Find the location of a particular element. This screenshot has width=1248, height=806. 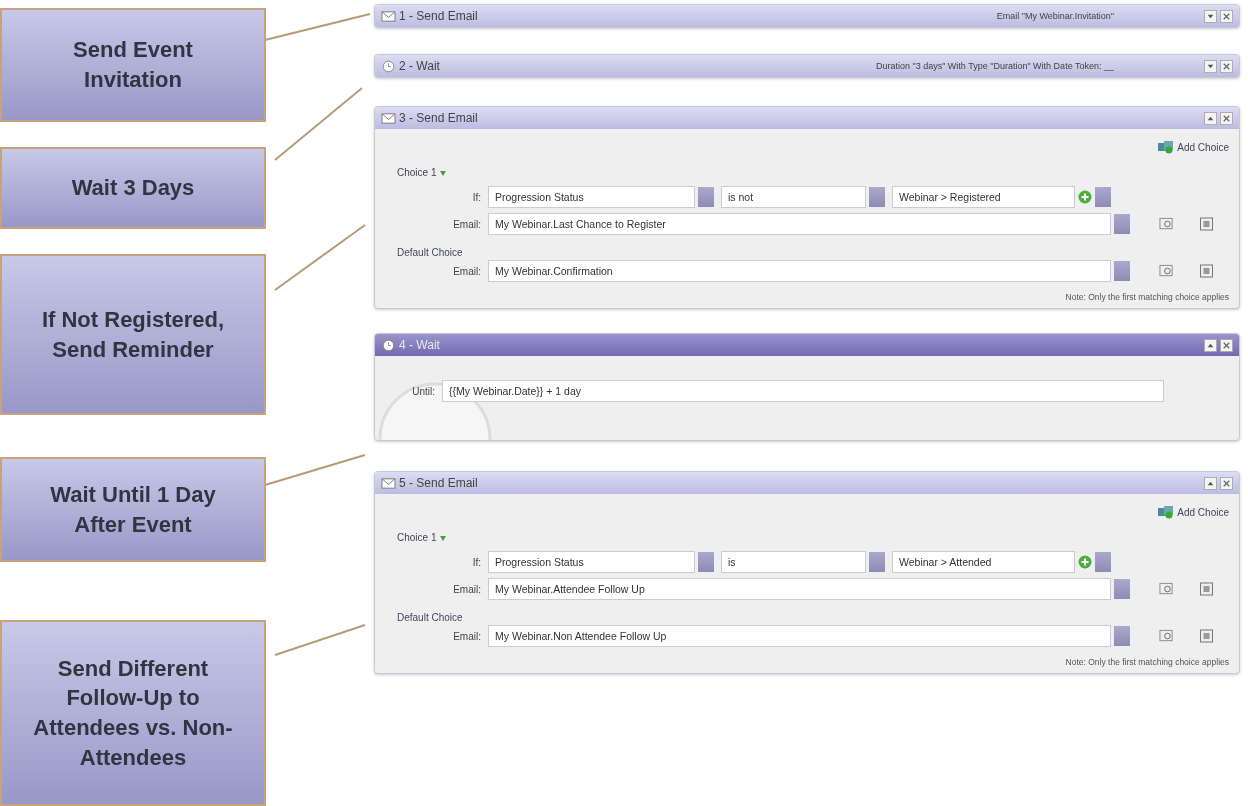

callout-label: If Not Registered, Send Reminder is located at coordinates (133, 334).